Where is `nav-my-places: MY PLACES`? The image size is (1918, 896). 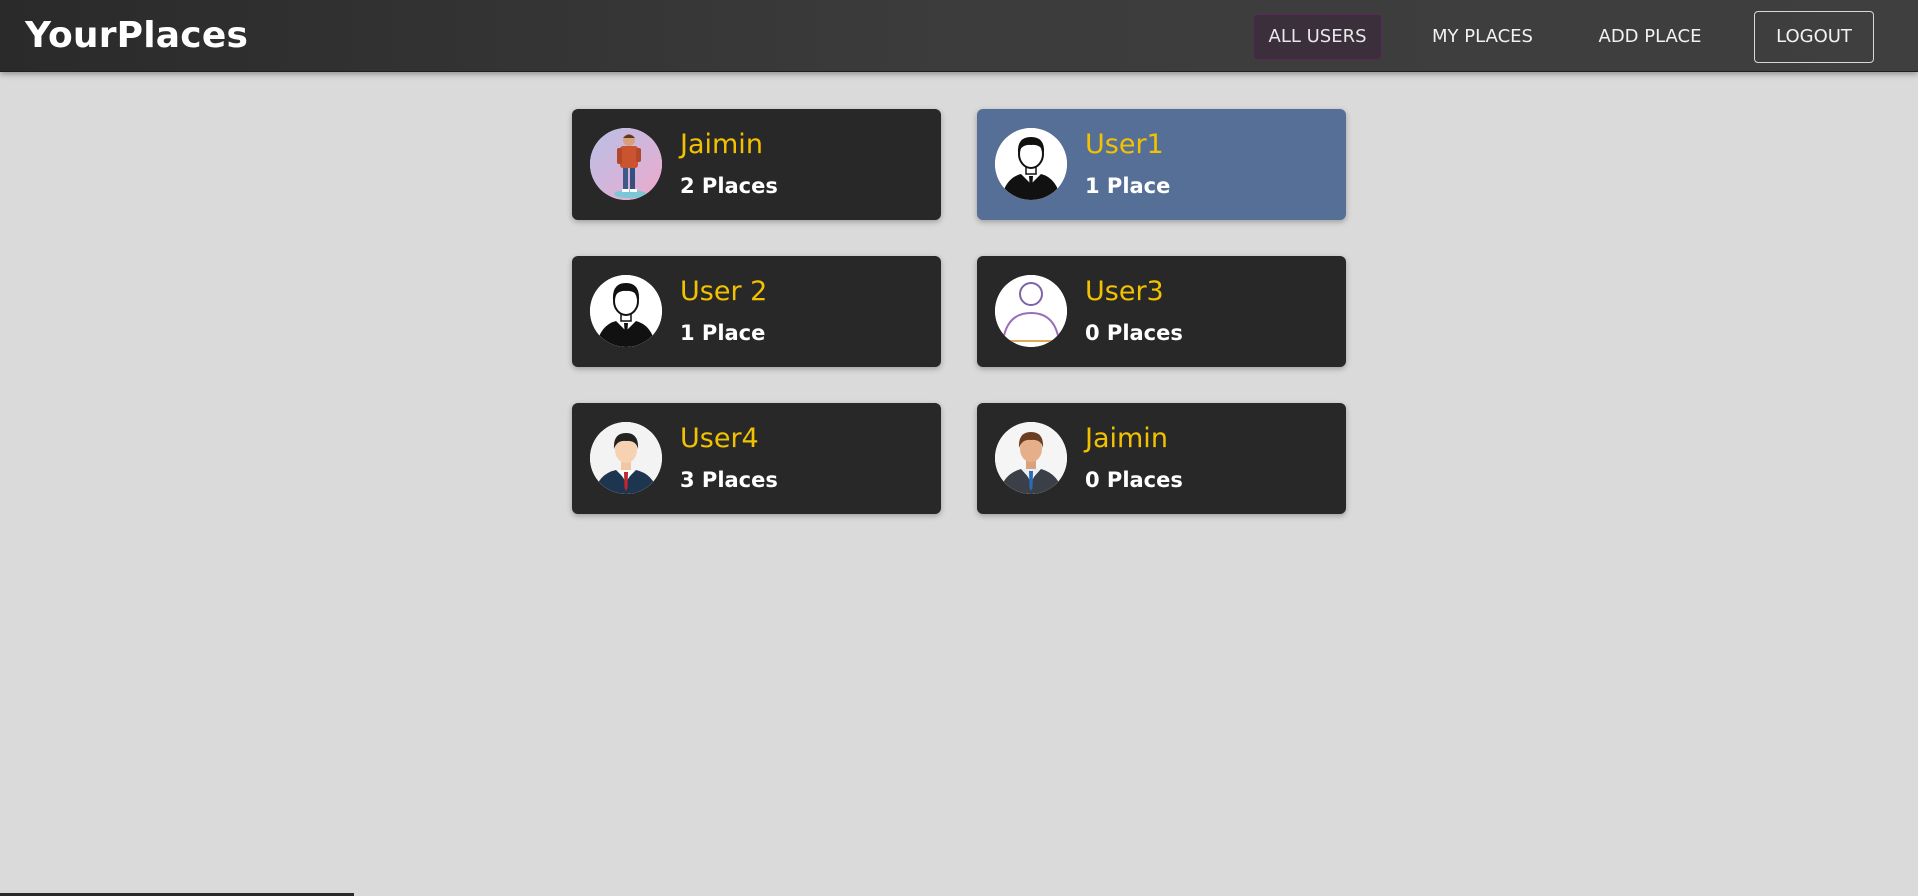 nav-my-places: MY PLACES is located at coordinates (1482, 37).